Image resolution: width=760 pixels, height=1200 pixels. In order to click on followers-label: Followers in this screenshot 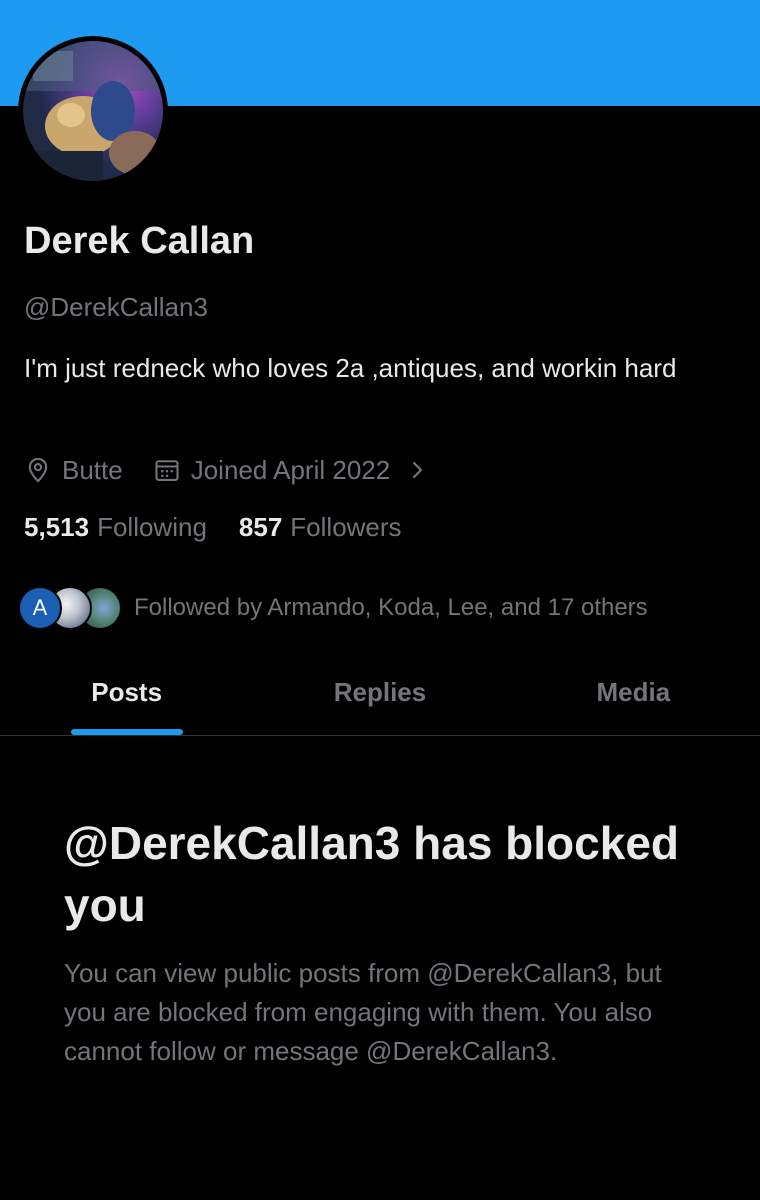, I will do `click(346, 527)`.